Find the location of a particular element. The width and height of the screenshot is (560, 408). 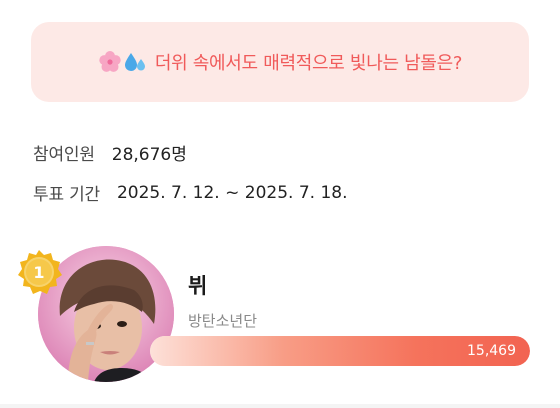

sweat-droplets-icon is located at coordinates (134, 62).